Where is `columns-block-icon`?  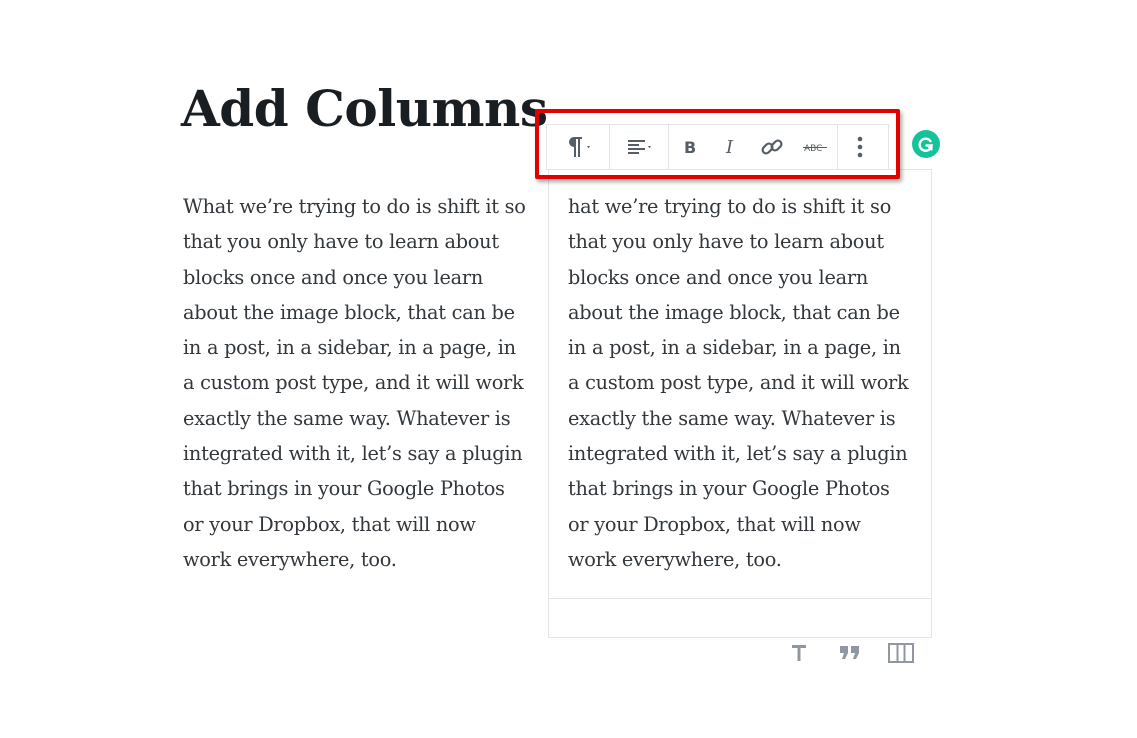
columns-block-icon is located at coordinates (901, 653).